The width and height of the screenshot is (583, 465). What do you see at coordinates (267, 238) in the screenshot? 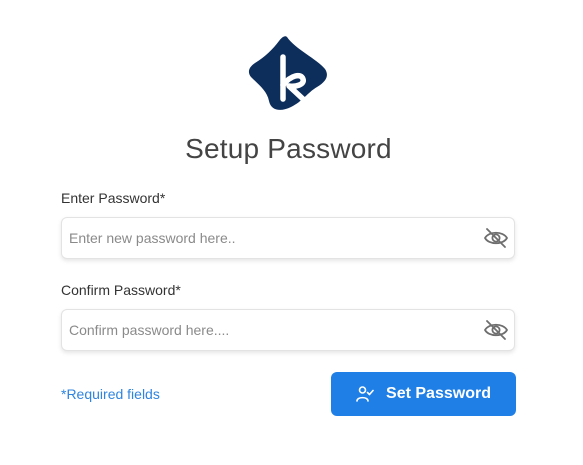
I see `enter-password-input` at bounding box center [267, 238].